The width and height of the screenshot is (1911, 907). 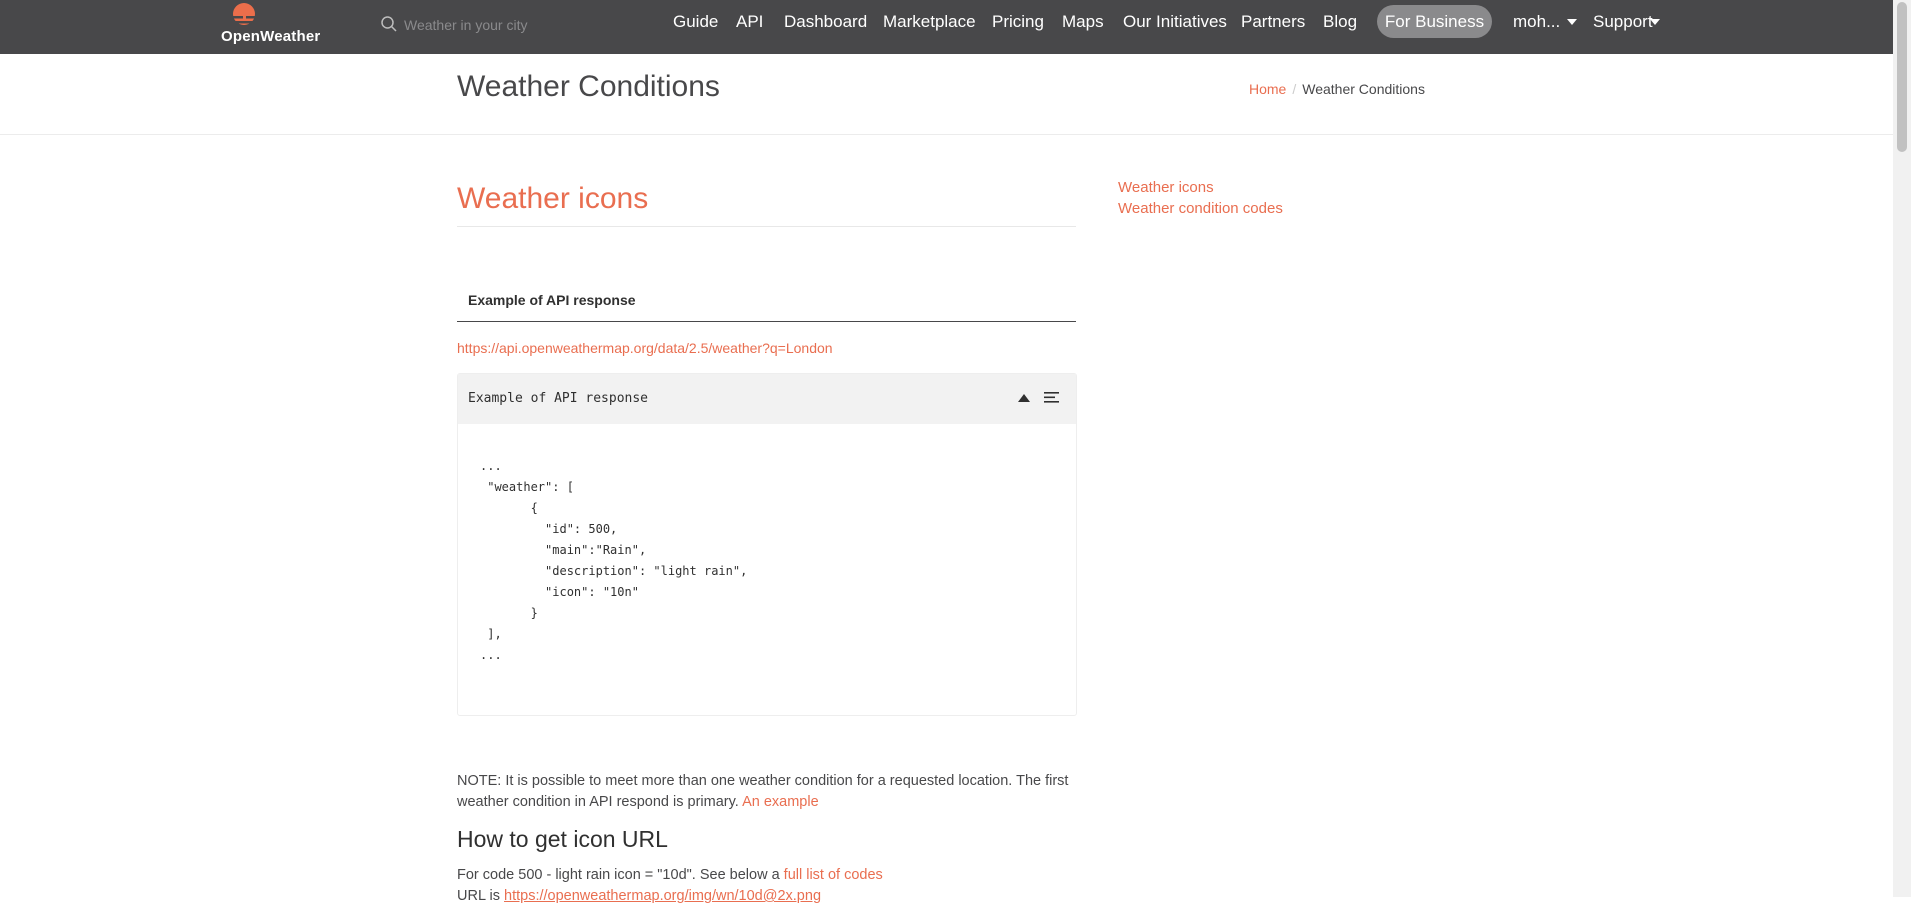 I want to click on vertical-scrollbar, so click(x=1902, y=448).